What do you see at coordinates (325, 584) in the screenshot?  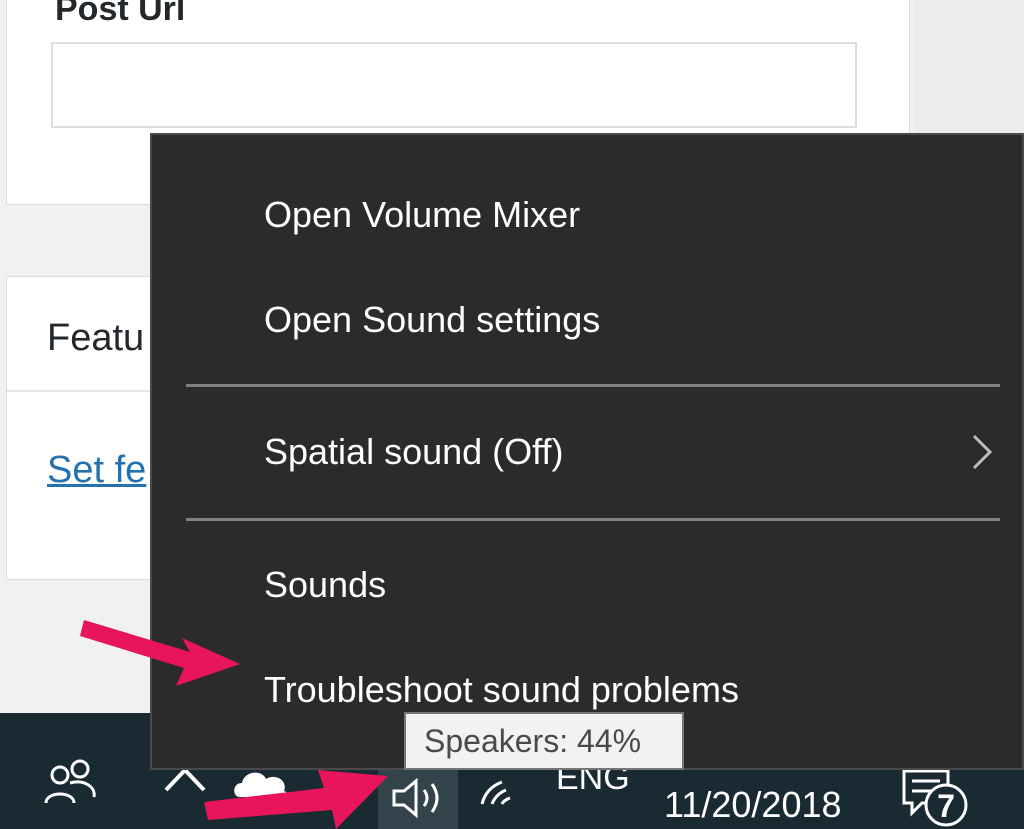 I see `menu-item-label: Sounds` at bounding box center [325, 584].